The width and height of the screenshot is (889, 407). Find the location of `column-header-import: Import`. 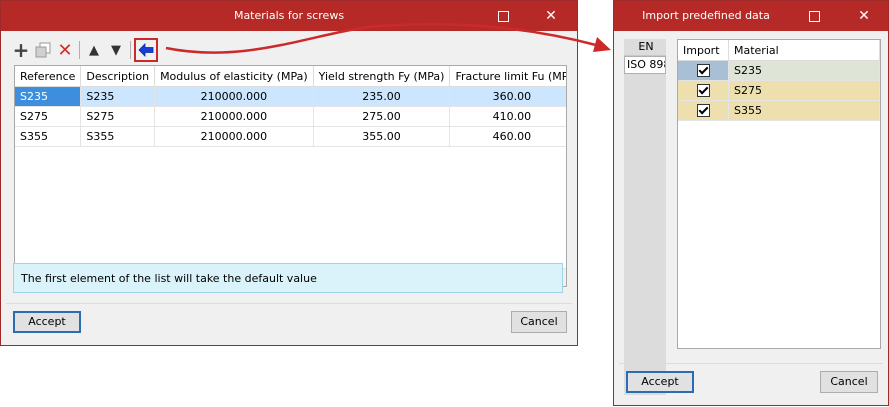

column-header-import: Import is located at coordinates (703, 50).